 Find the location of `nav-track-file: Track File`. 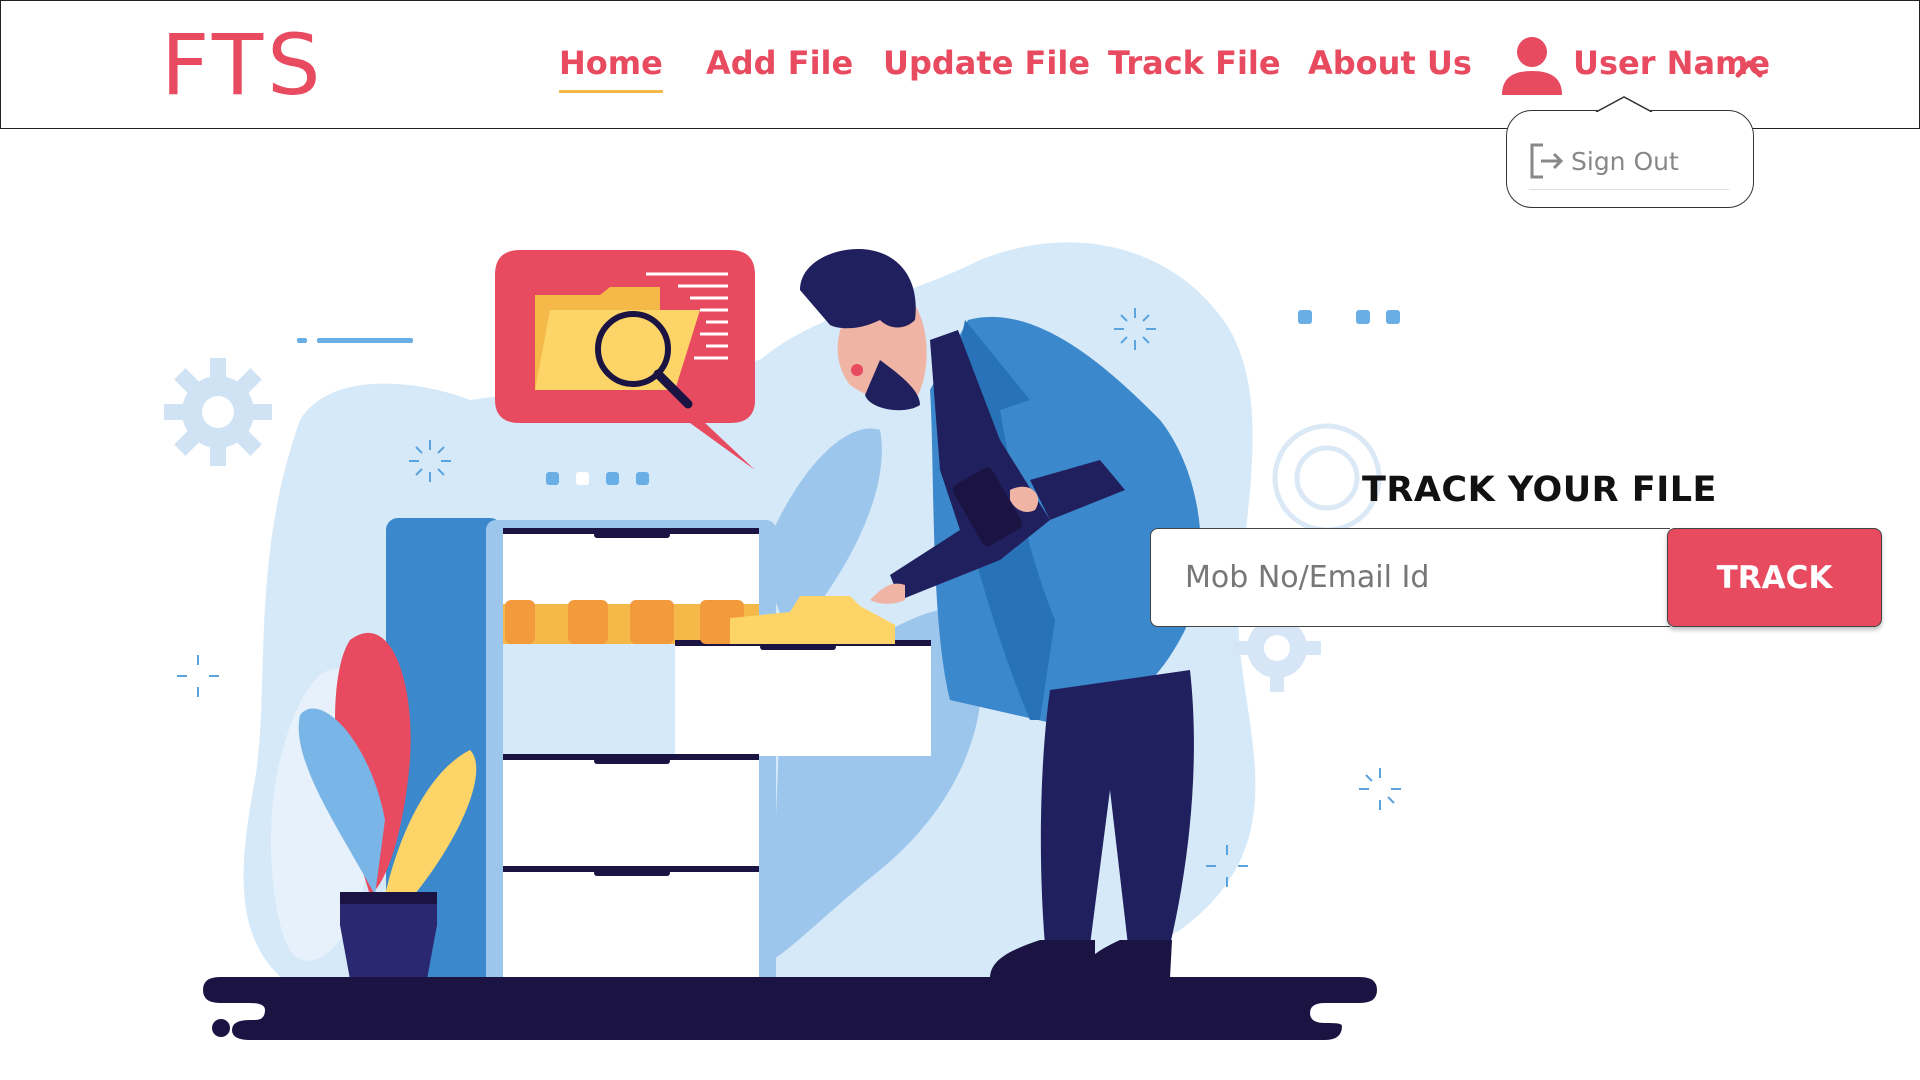

nav-track-file: Track File is located at coordinates (1194, 63).